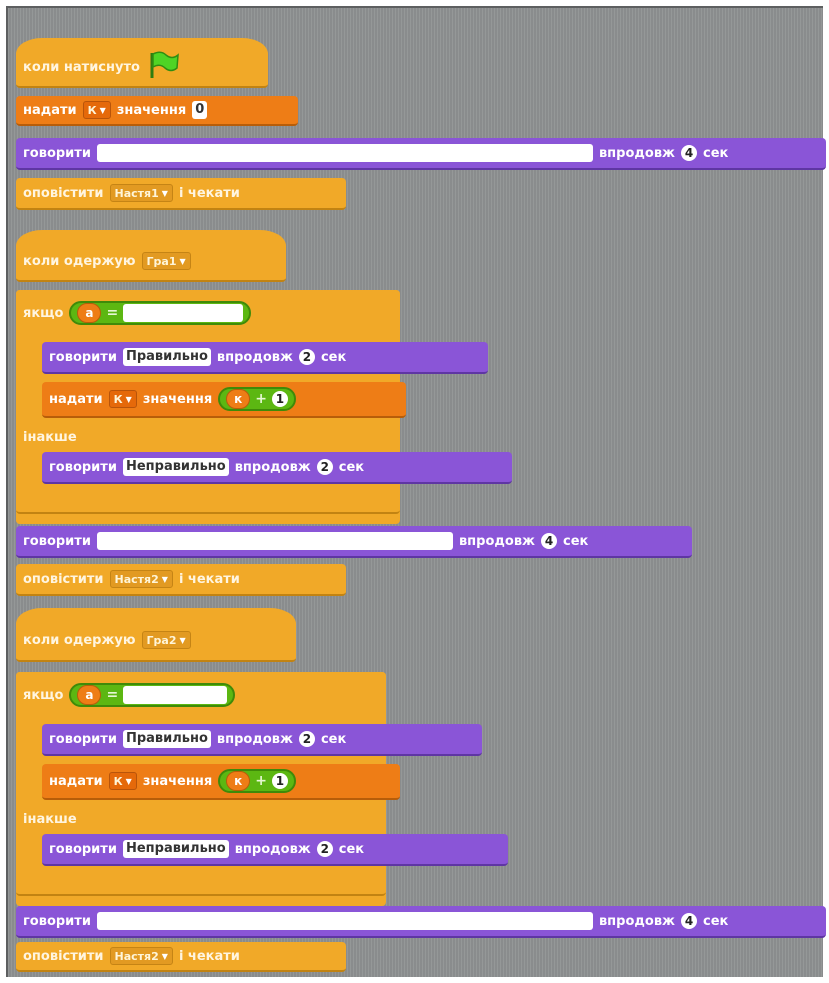  I want to click on operator-symbol: +, so click(261, 781).